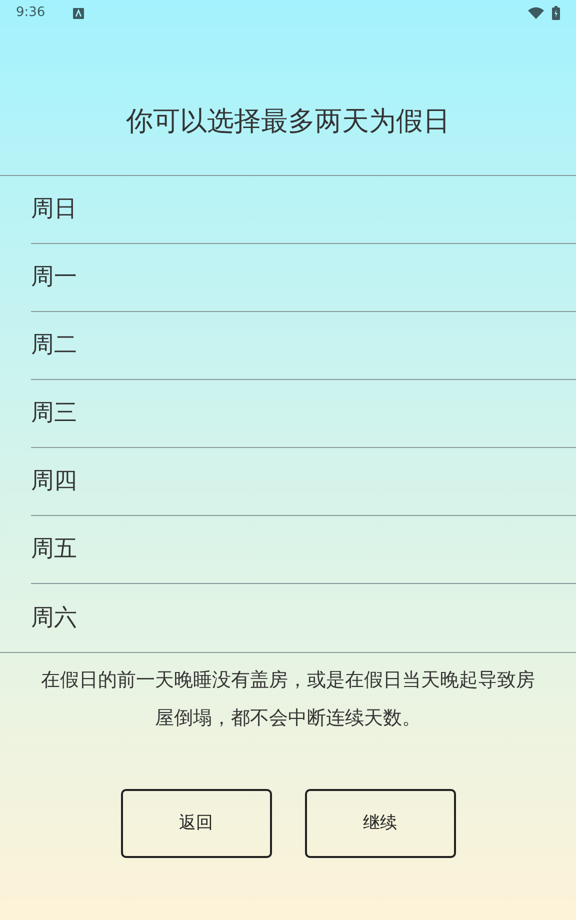  I want to click on back-button: 返回, so click(196, 823).